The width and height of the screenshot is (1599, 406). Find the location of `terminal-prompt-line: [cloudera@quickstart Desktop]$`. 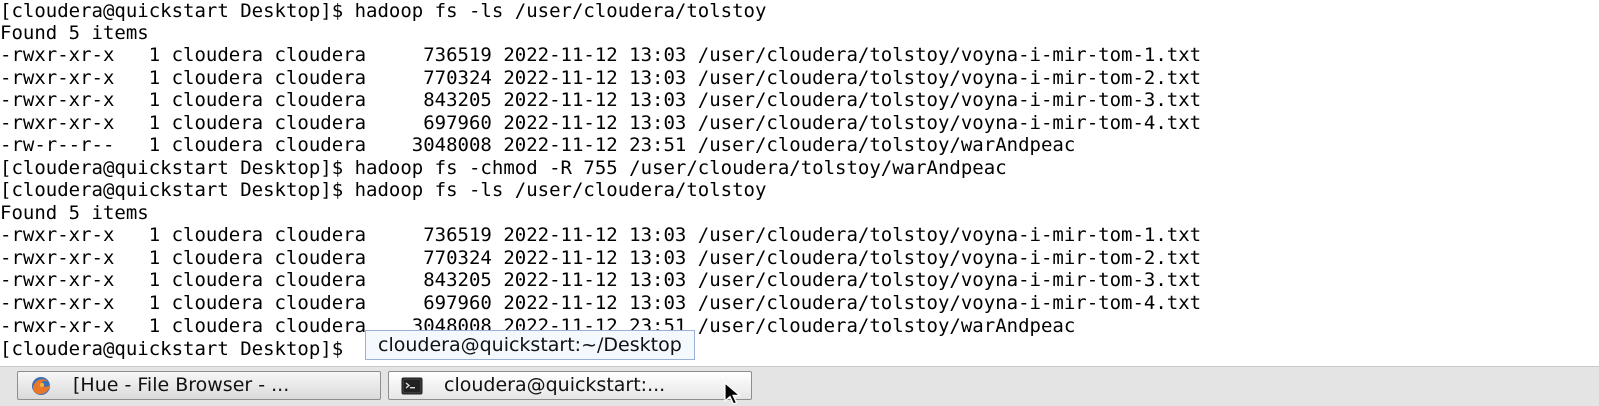

terminal-prompt-line: [cloudera@quickstart Desktop]$ is located at coordinates (177, 349).